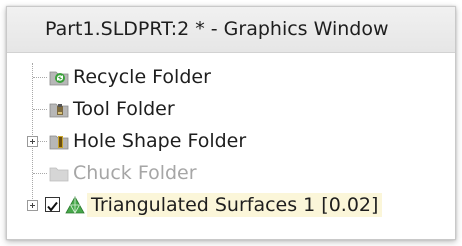 Image resolution: width=462 pixels, height=246 pixels. Describe the element at coordinates (217, 29) in the screenshot. I see `window-title: Part1.SLDPRT:2 * - Graphics Window` at that location.